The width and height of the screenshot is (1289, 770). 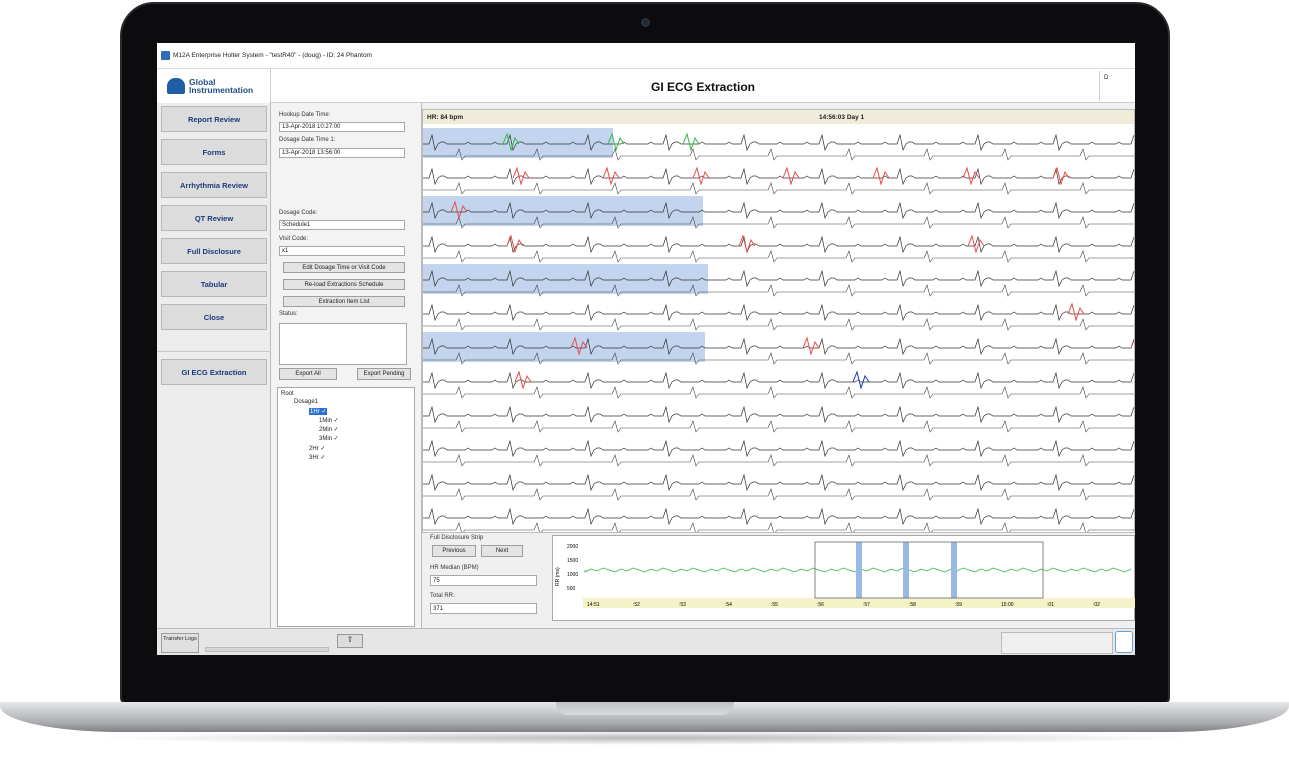 I want to click on total-rr-label: Total RR:, so click(x=442, y=596).